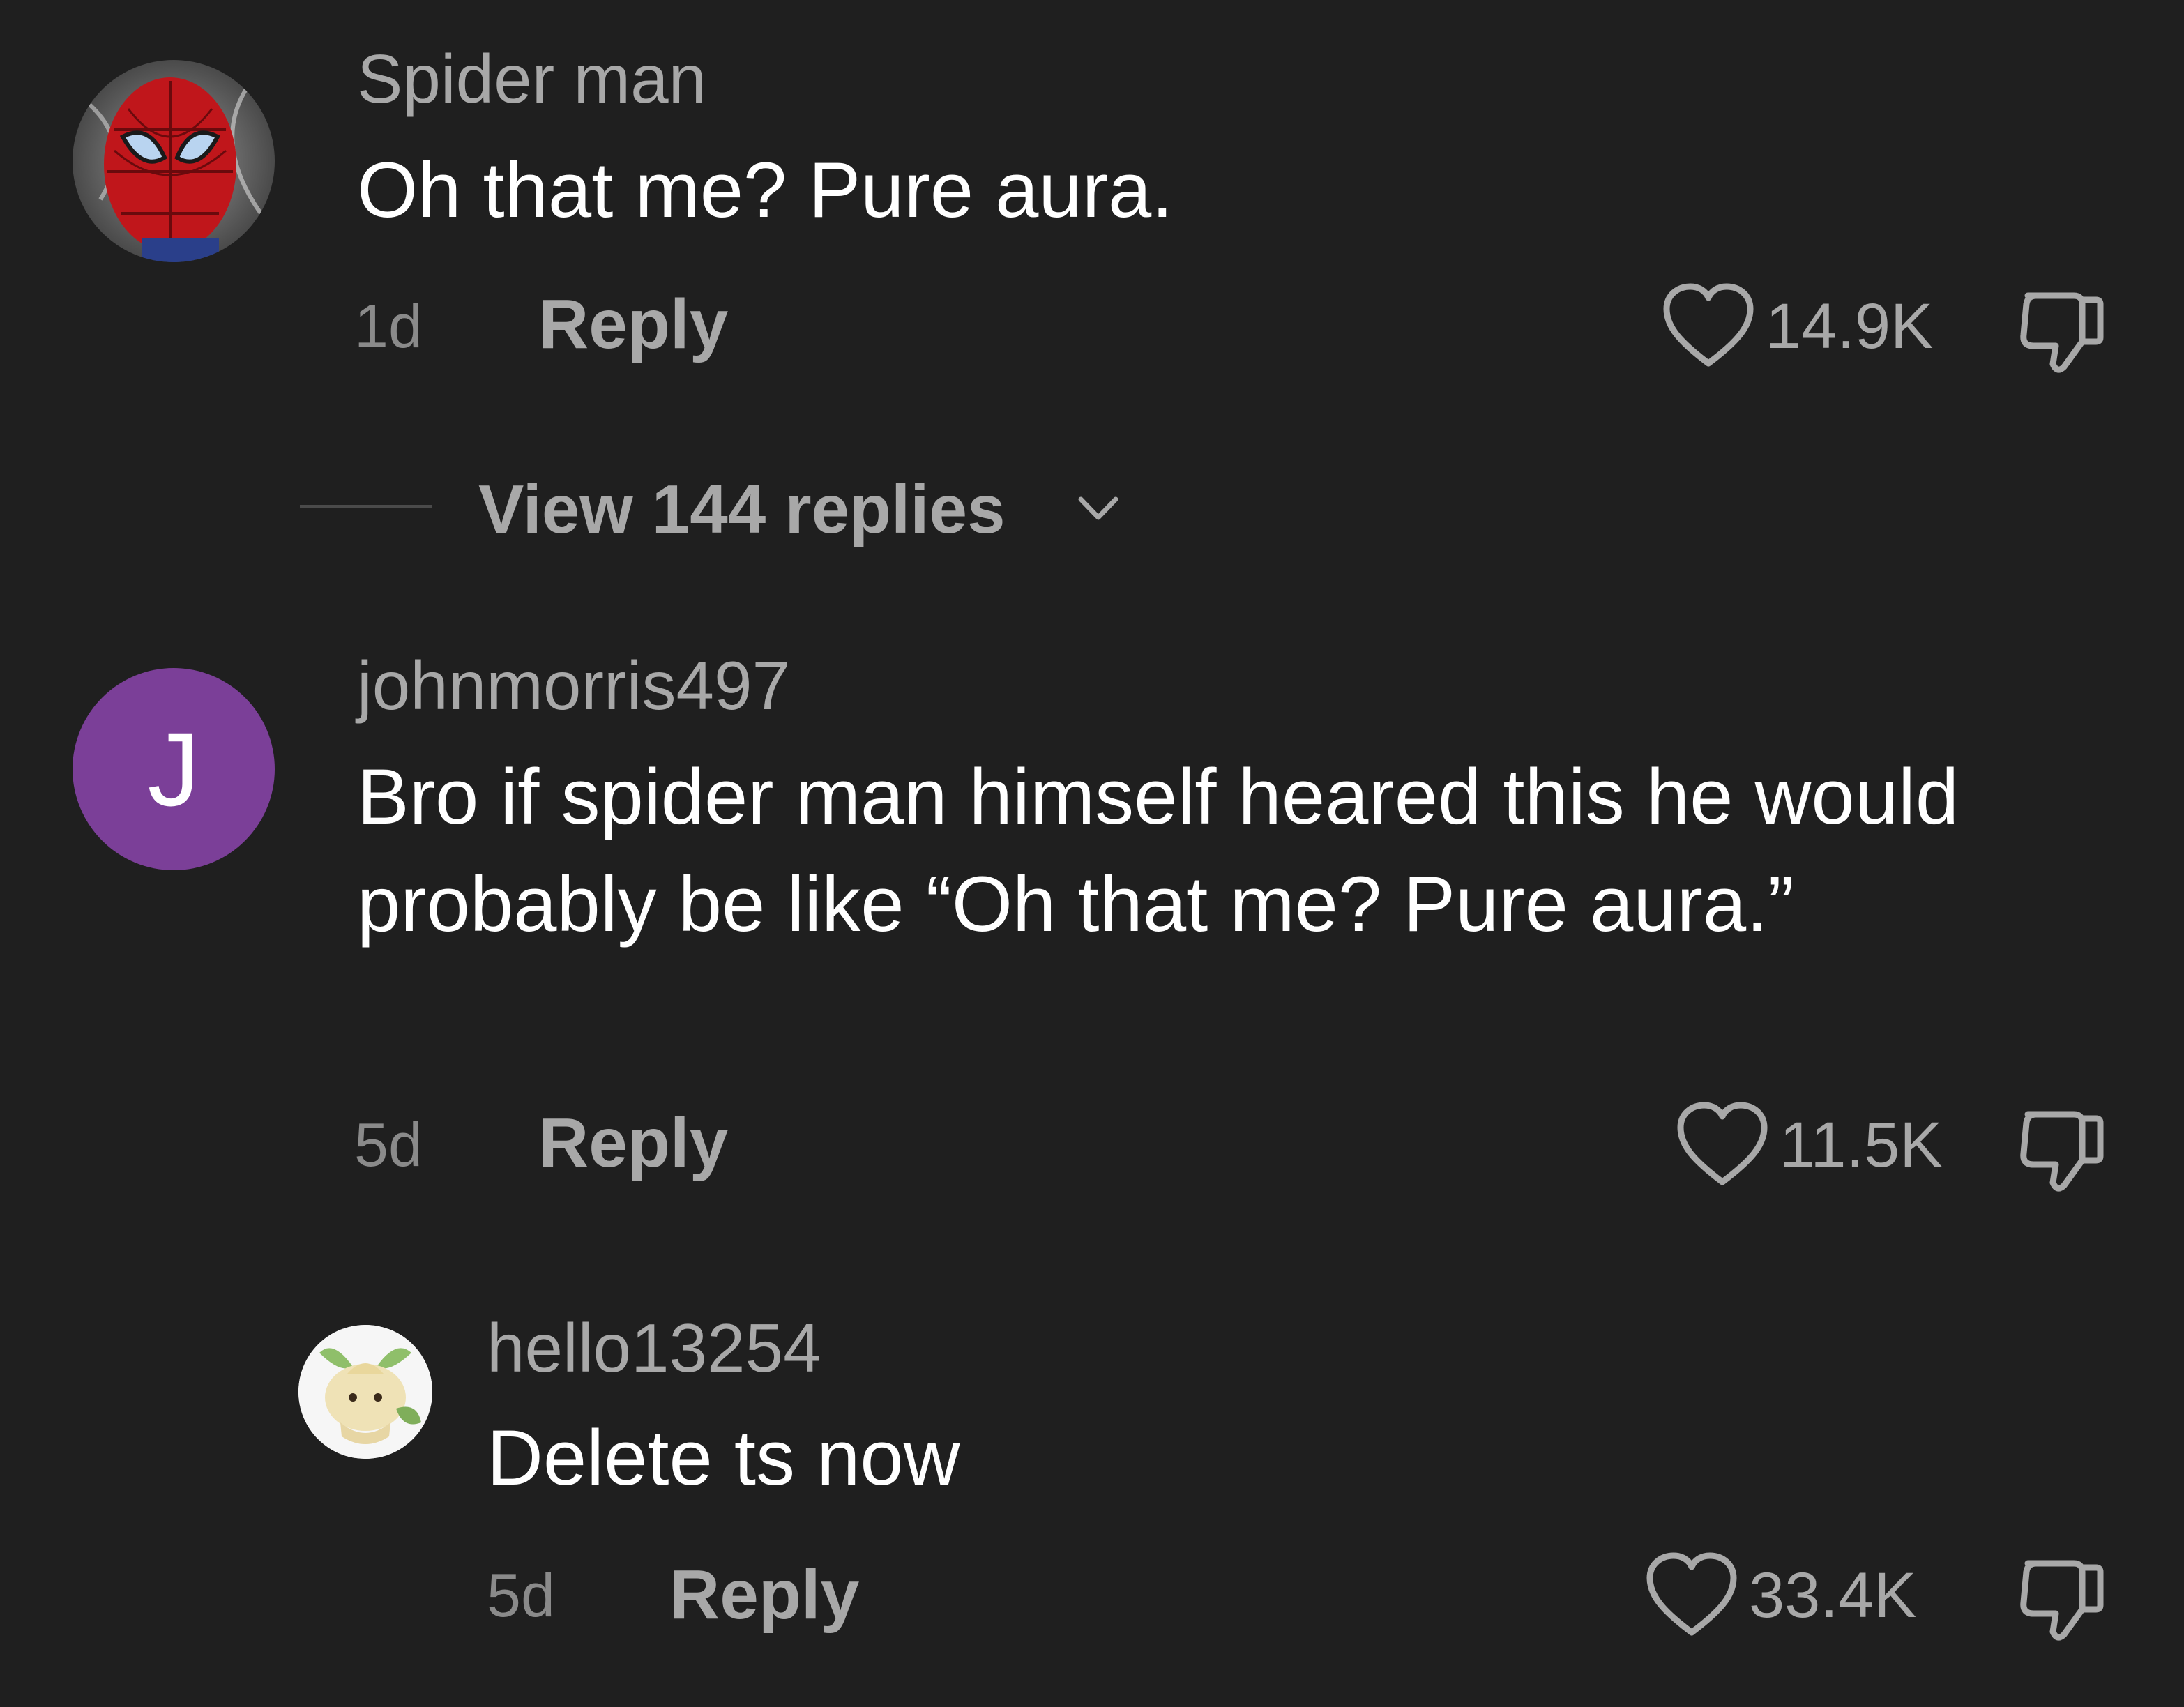 The width and height of the screenshot is (2184, 1707). I want to click on like-button: 14.9K, so click(1797, 325).